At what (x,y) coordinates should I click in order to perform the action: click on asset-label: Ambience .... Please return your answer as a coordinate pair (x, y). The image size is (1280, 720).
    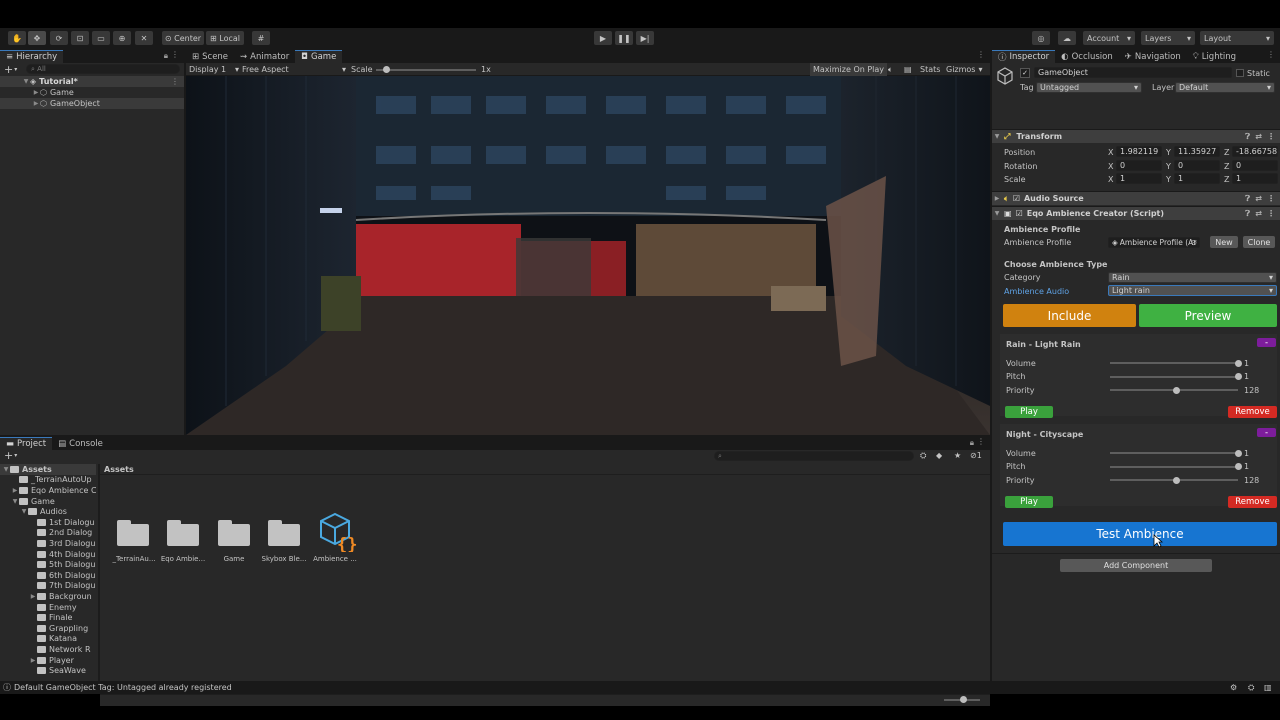
    Looking at the image, I should click on (335, 559).